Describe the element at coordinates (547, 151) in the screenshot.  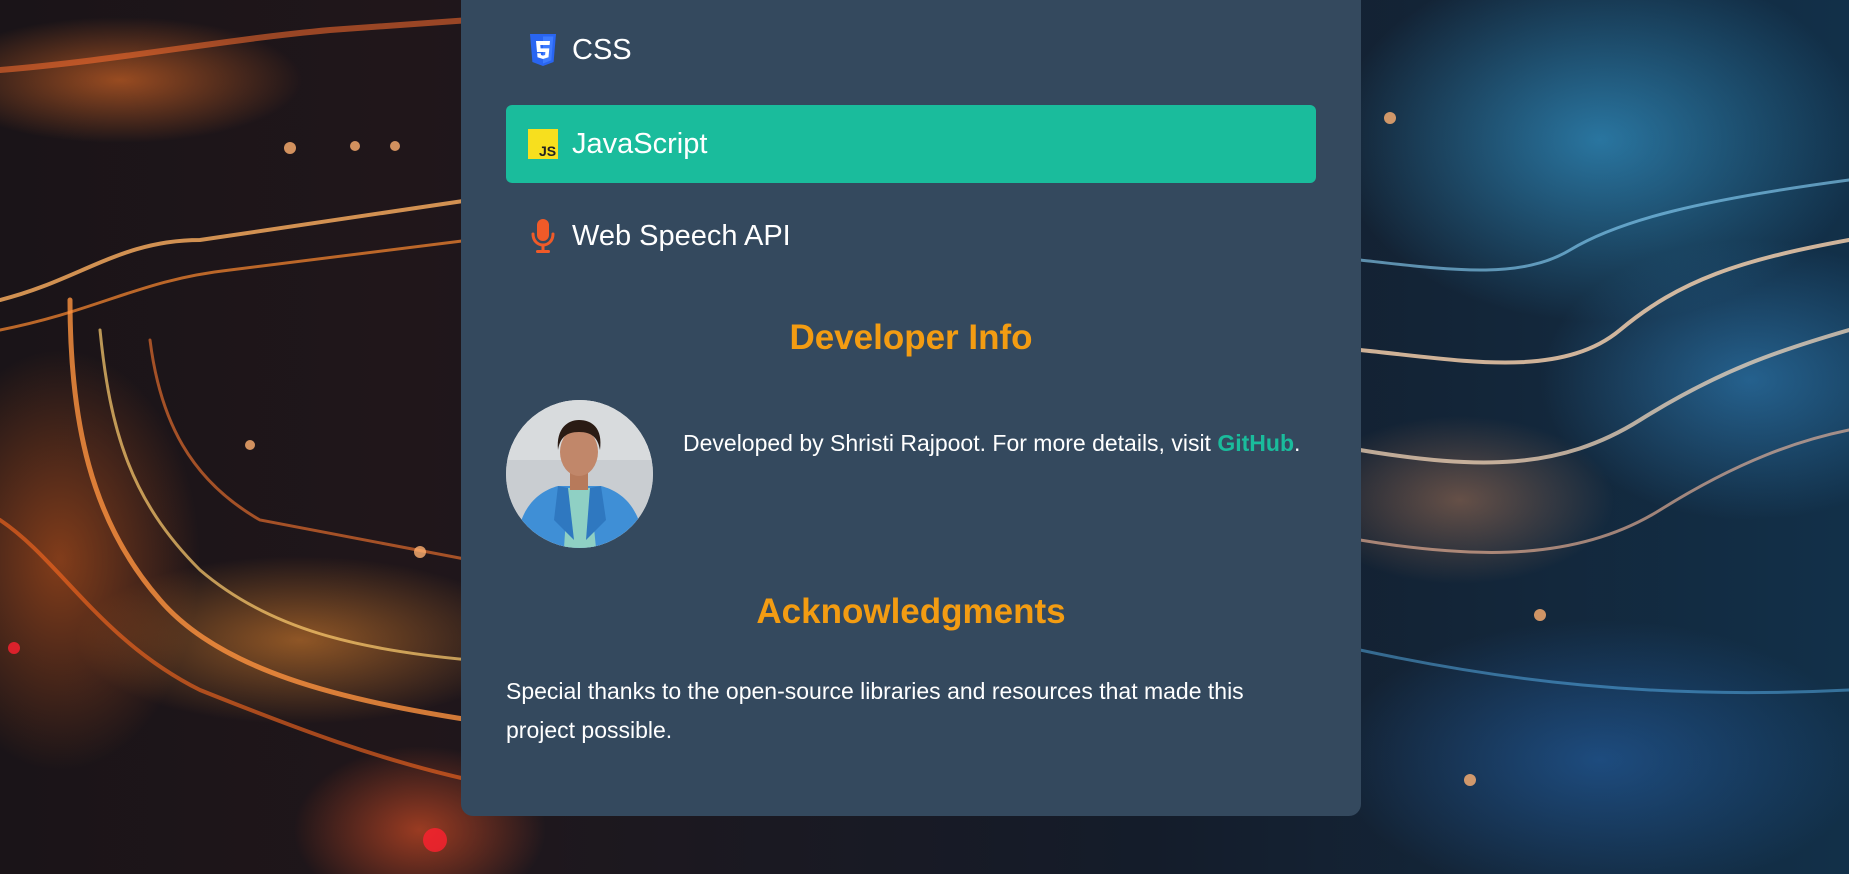
I see `svg-text: JS` at that location.